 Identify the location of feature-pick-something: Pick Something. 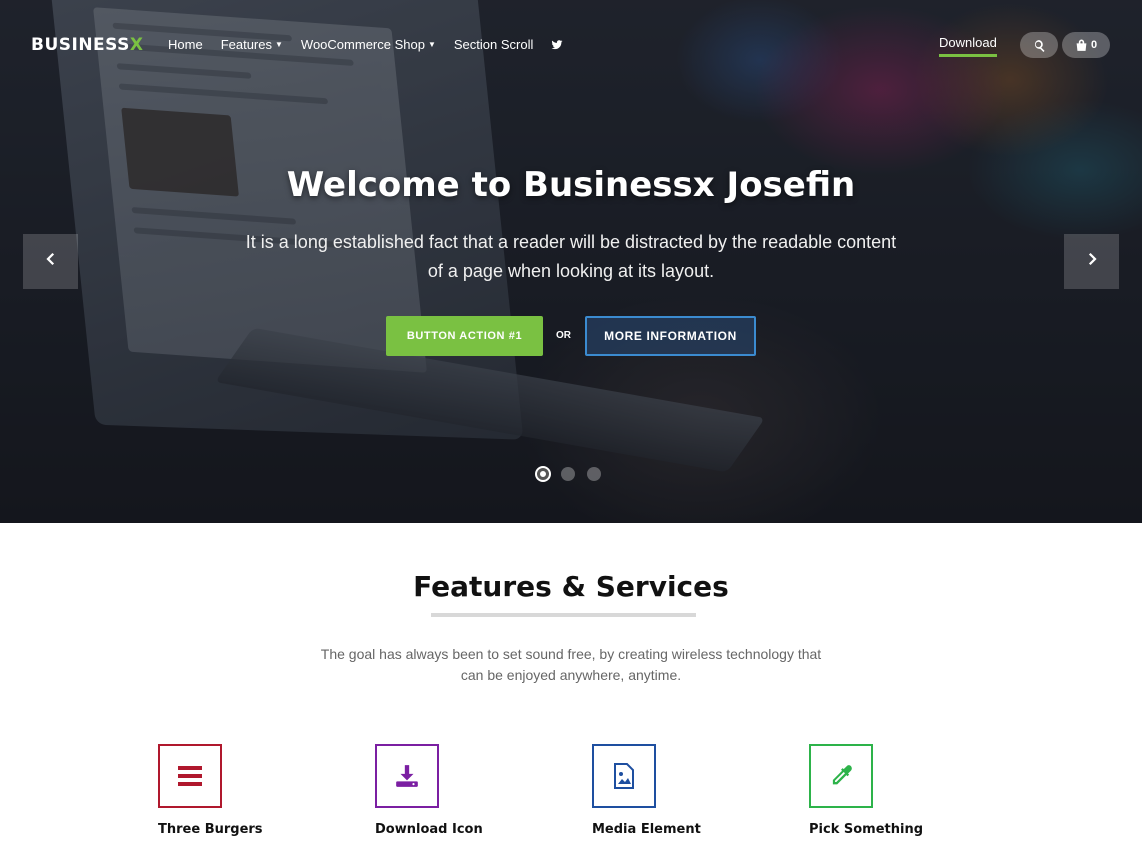
(899, 790).